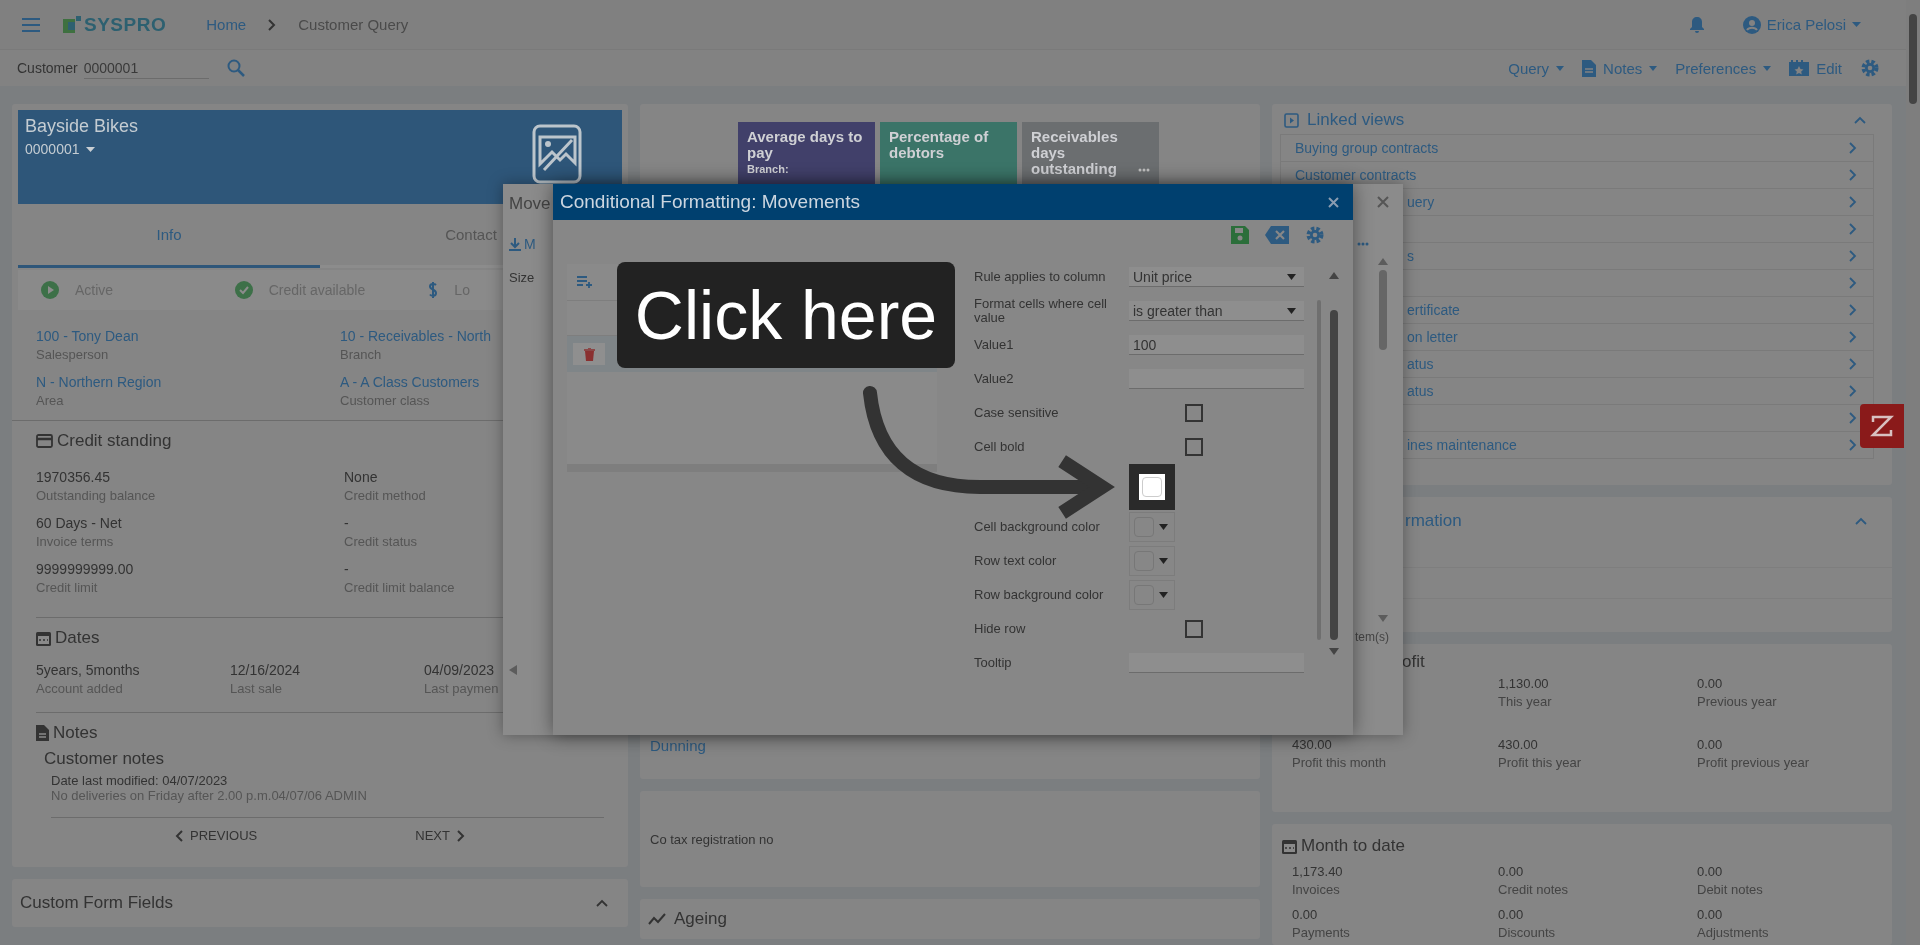 This screenshot has width=1920, height=945. Describe the element at coordinates (179, 835) in the screenshot. I see `chevron-left-icon` at that location.